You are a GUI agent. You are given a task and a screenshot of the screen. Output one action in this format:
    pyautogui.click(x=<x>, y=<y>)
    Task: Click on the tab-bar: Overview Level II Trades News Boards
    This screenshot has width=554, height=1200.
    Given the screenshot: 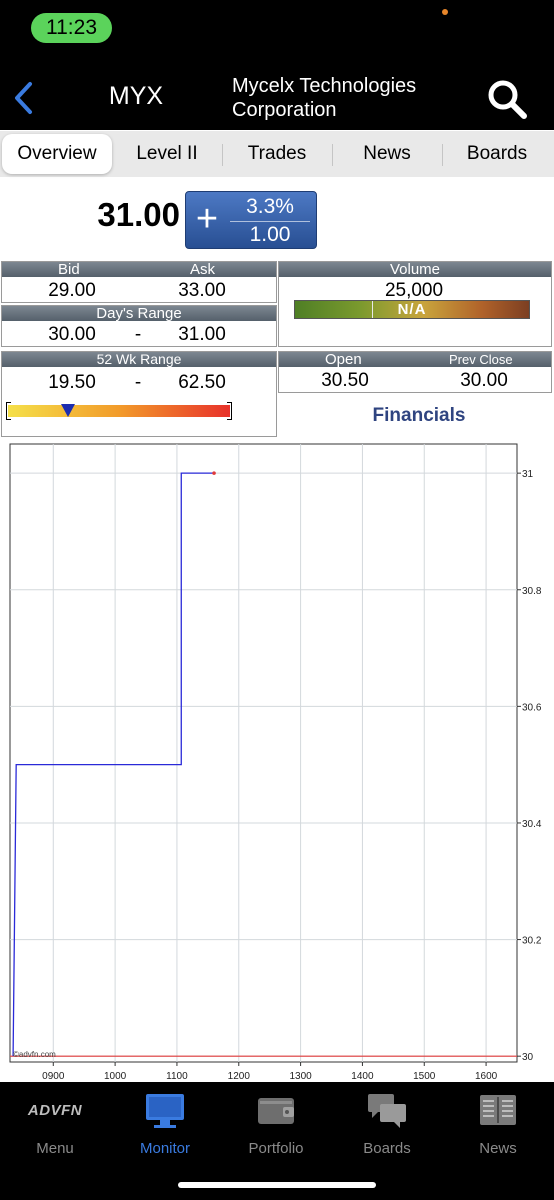 What is the action you would take?
    pyautogui.click(x=277, y=154)
    